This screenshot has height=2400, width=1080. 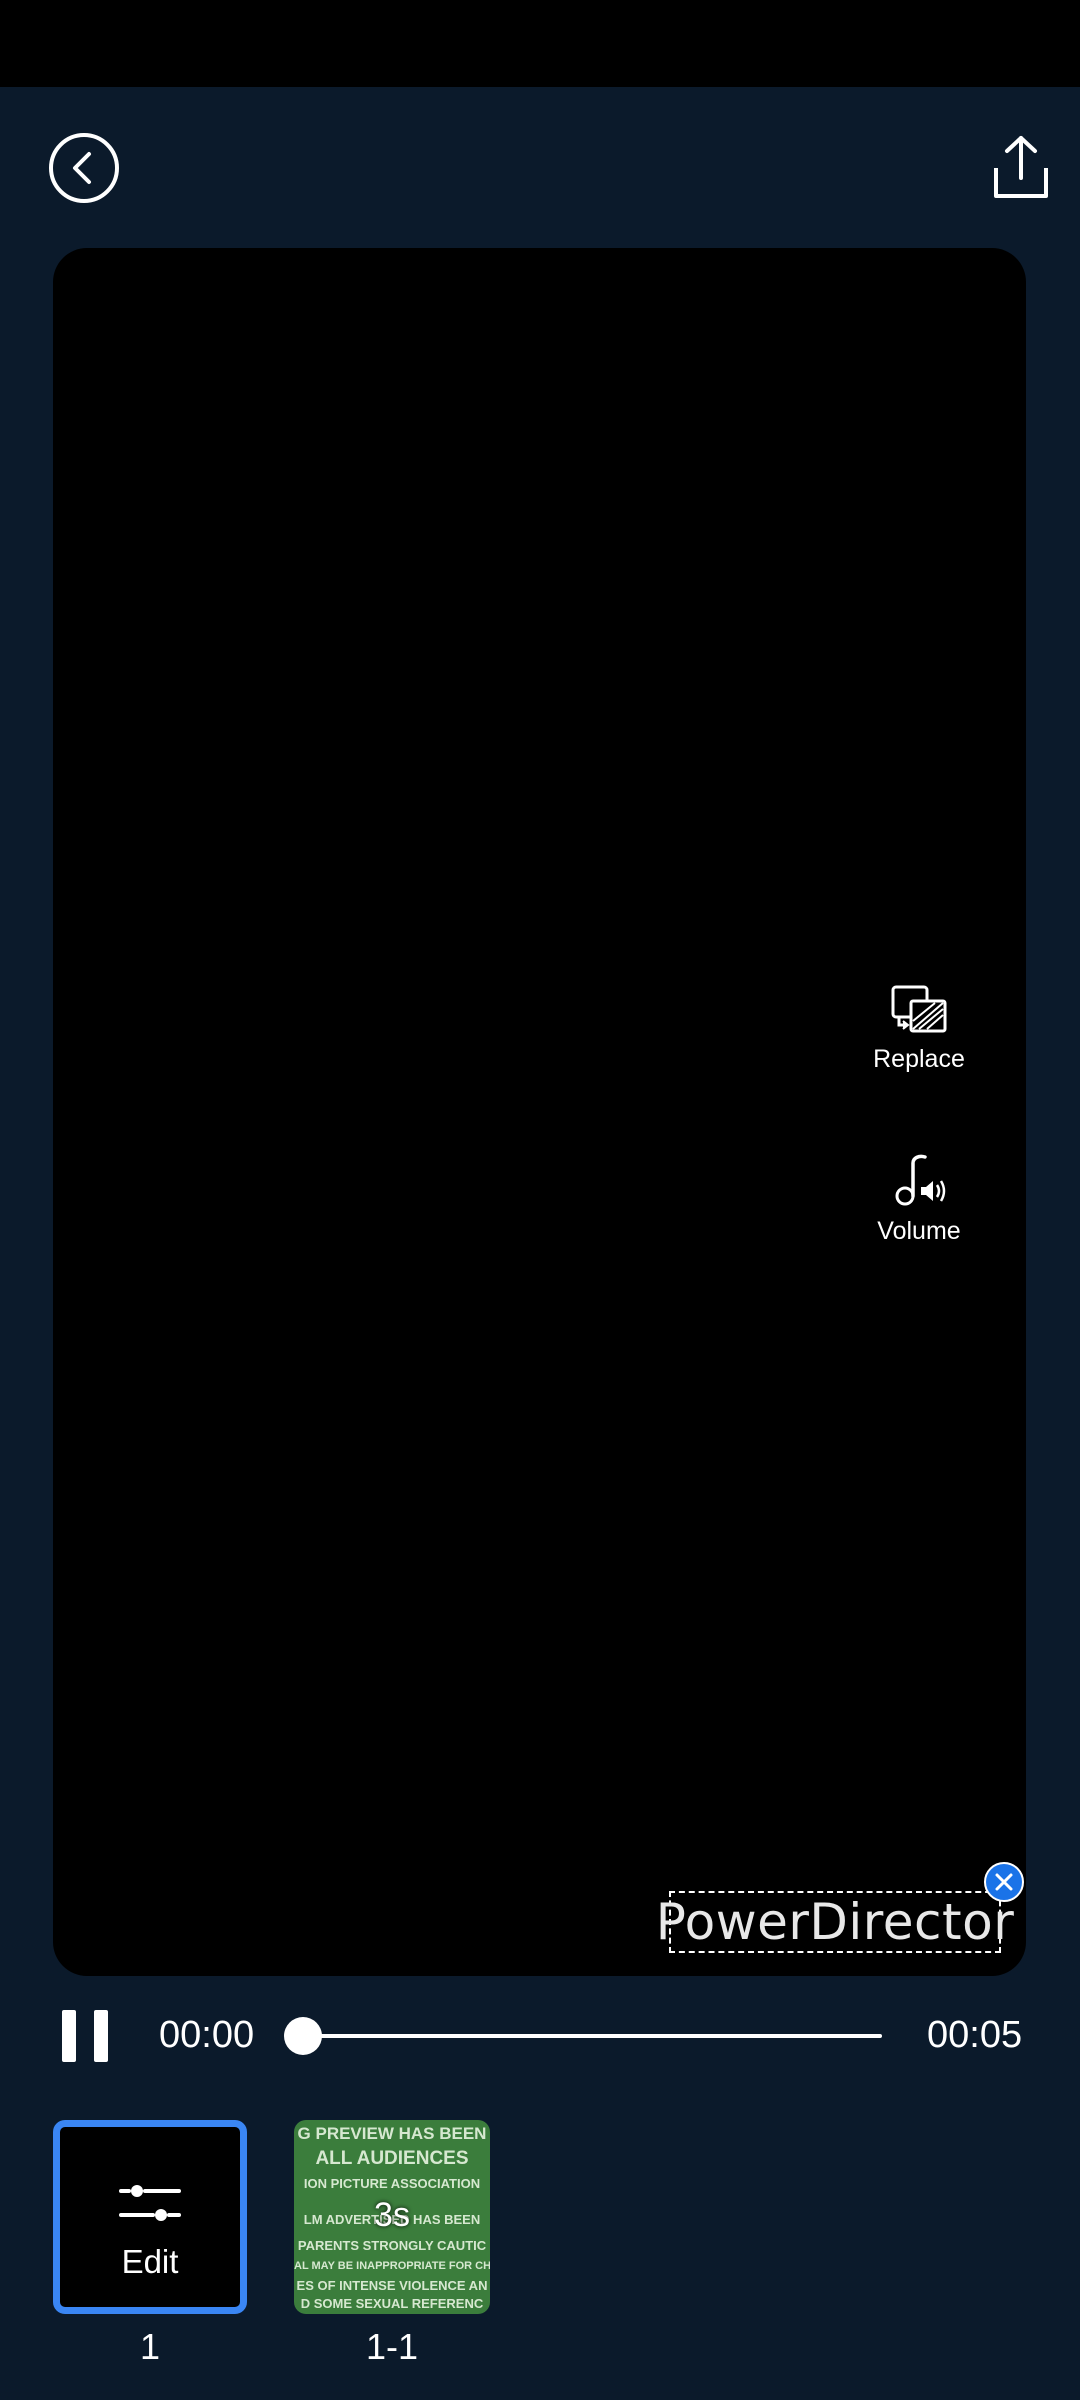 I want to click on thumbnail-text: D SOME SEXUAL REFERENC, so click(x=392, y=2303).